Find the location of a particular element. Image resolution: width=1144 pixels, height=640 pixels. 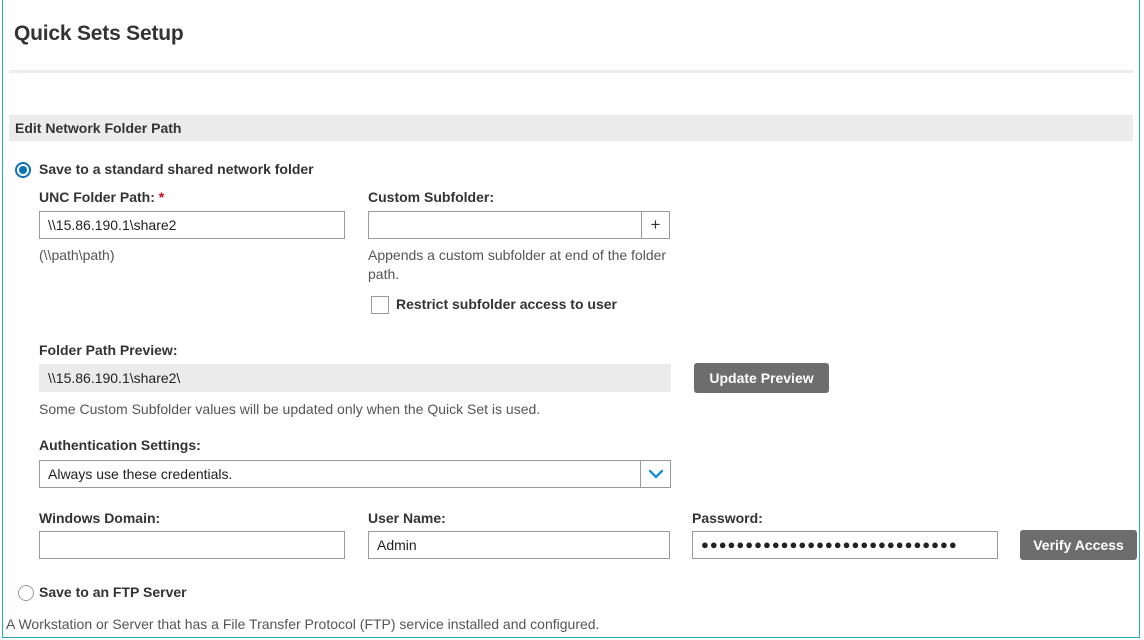

add-subfolder-button: + is located at coordinates (655, 225).